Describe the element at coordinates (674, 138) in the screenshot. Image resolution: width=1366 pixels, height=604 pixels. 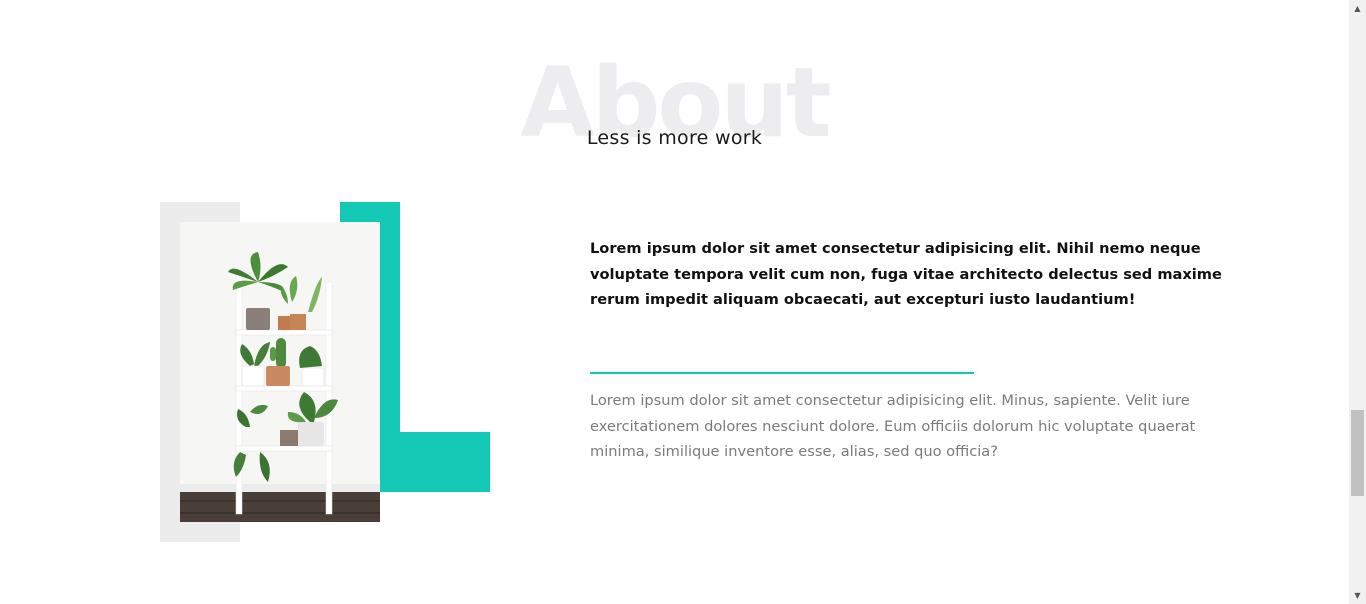
I see `section-subtitle: Less is more work` at that location.